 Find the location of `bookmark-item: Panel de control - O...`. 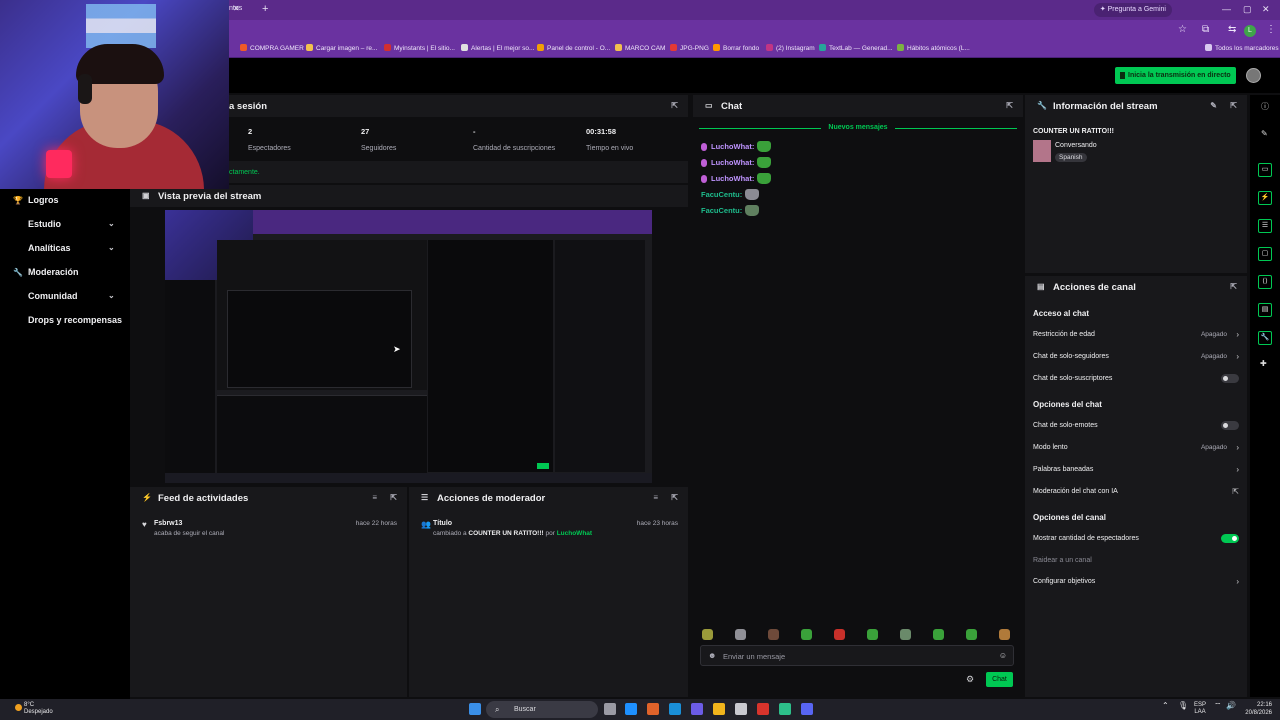

bookmark-item: Panel de control - O... is located at coordinates (573, 48).